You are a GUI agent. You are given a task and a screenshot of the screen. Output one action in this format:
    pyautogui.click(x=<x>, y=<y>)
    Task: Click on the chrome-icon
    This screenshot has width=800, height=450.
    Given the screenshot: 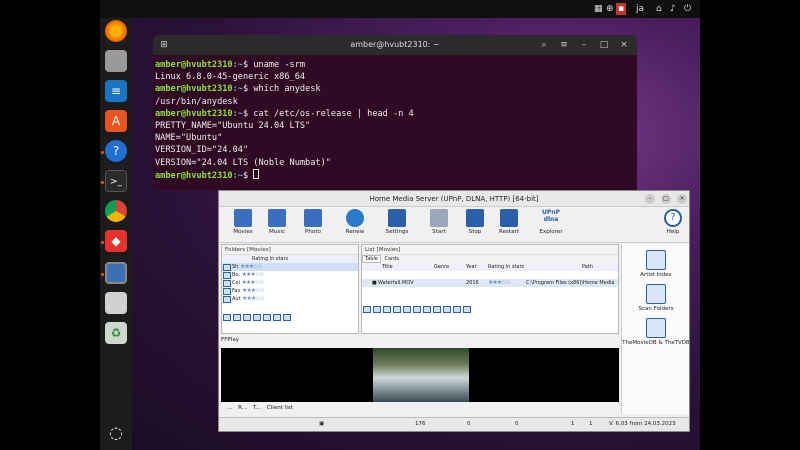 What is the action you would take?
    pyautogui.click(x=116, y=211)
    